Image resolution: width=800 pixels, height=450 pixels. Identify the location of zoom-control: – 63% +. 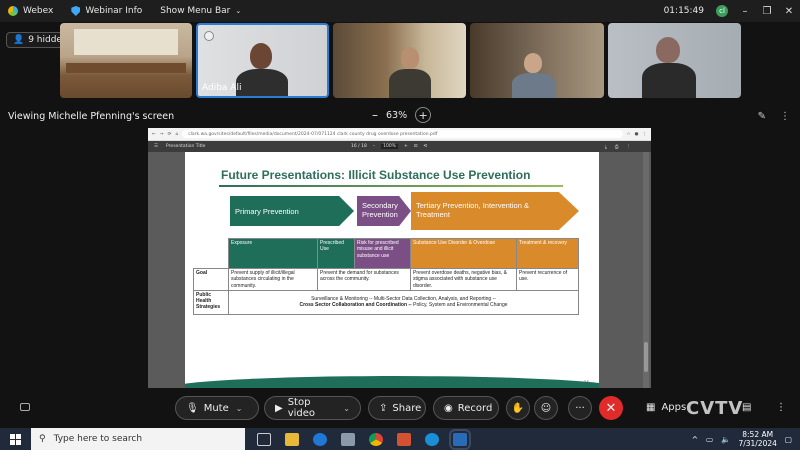
(402, 115).